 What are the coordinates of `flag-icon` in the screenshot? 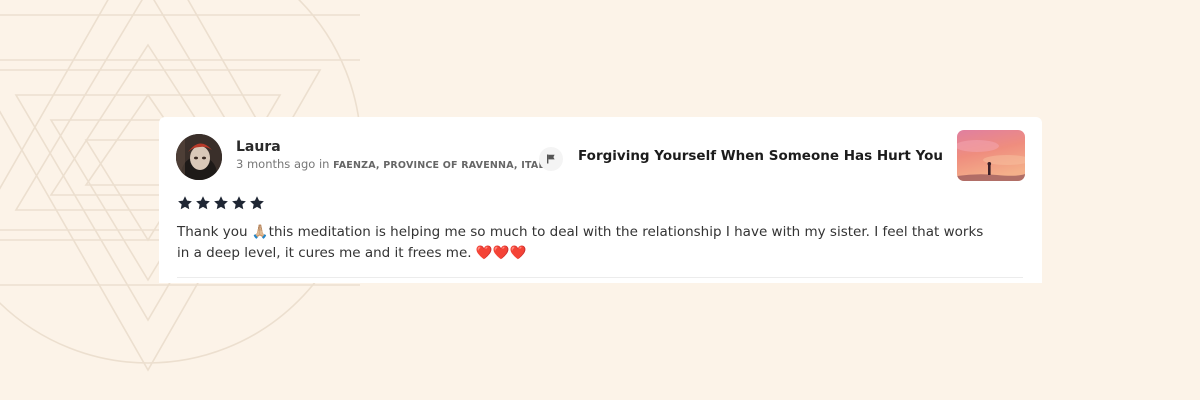 It's located at (551, 159).